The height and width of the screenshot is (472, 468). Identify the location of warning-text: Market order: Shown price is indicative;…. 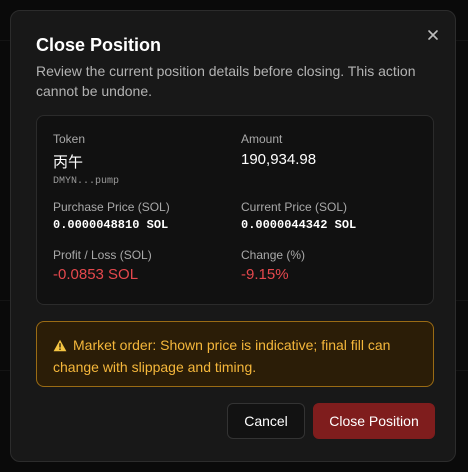
(222, 356).